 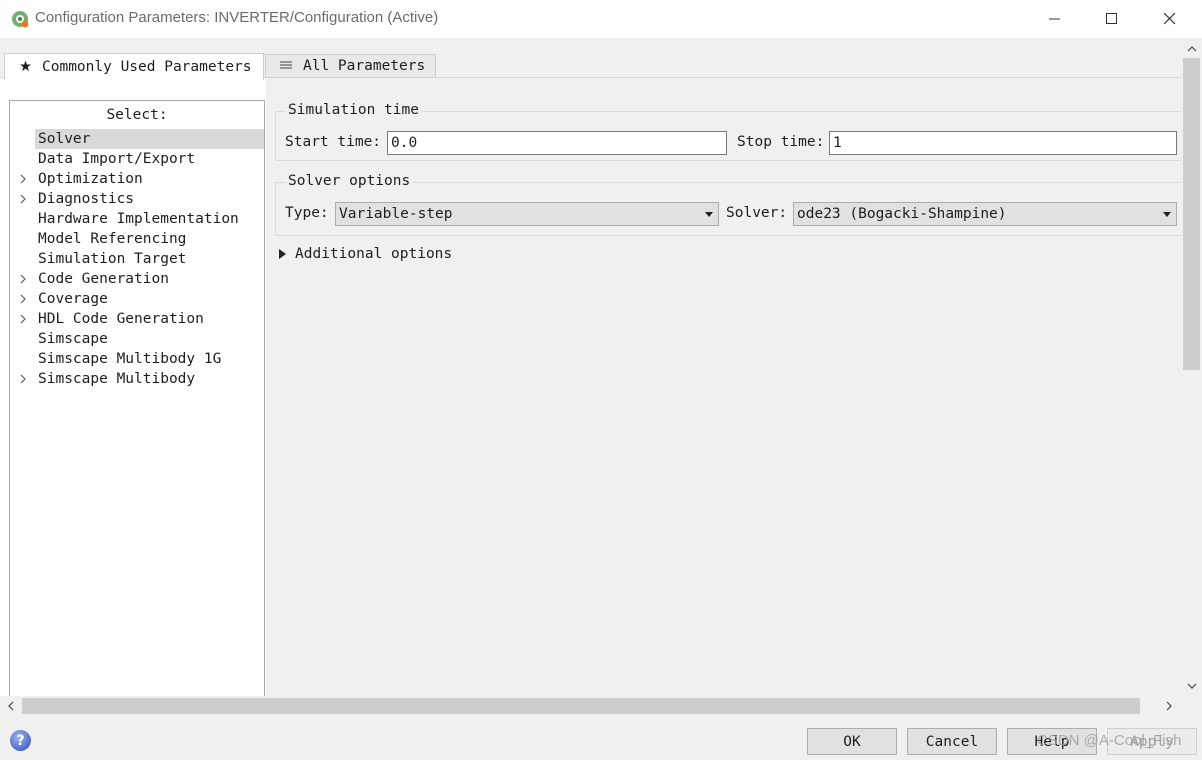 What do you see at coordinates (557, 143) in the screenshot?
I see `start-time-input` at bounding box center [557, 143].